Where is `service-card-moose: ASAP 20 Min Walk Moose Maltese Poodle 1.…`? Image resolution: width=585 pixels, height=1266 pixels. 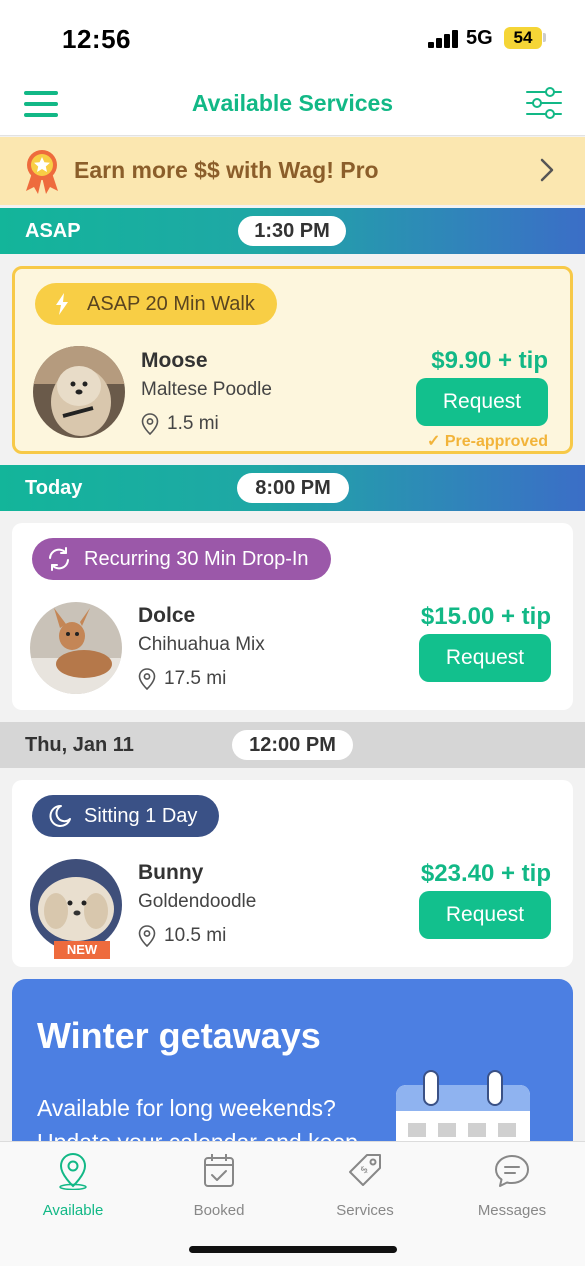 service-card-moose: ASAP 20 Min Walk Moose Maltese Poodle 1.… is located at coordinates (292, 360).